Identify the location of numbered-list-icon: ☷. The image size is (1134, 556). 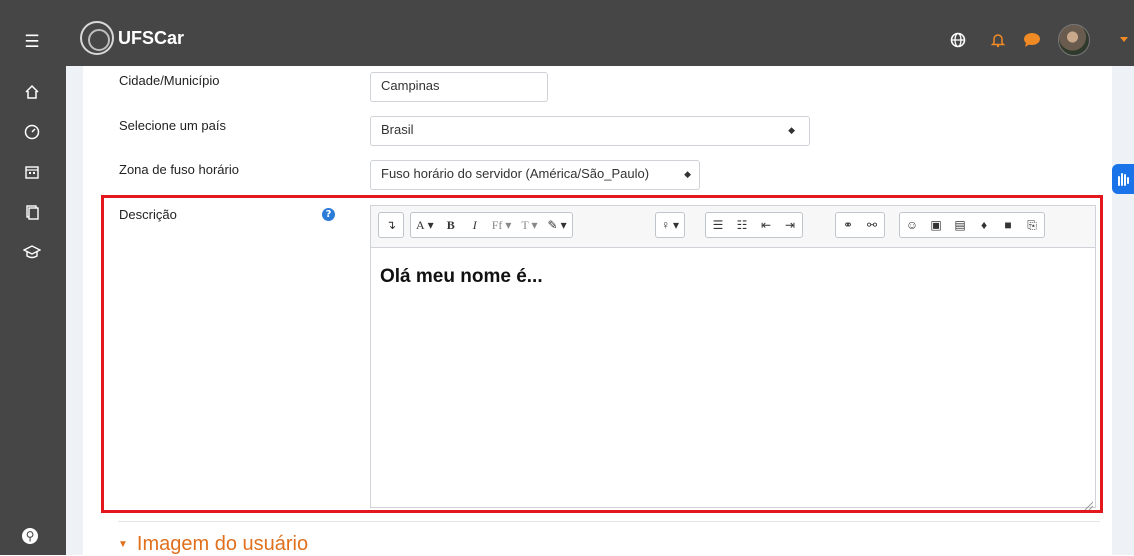
(742, 225).